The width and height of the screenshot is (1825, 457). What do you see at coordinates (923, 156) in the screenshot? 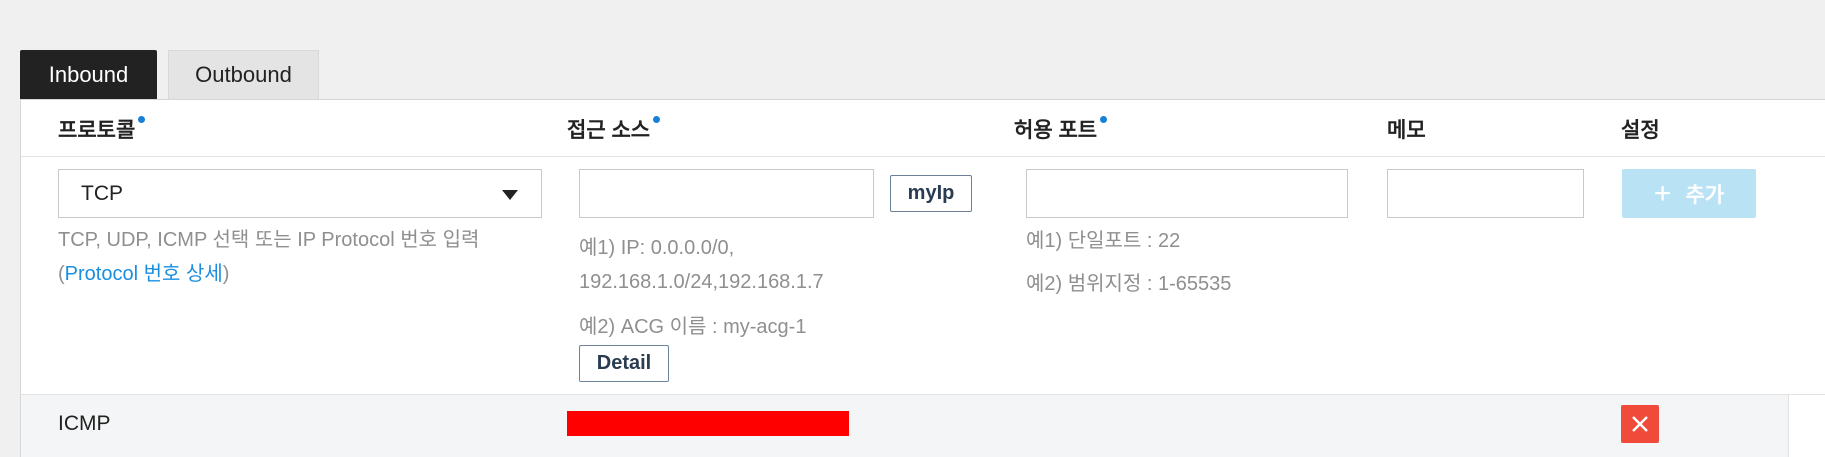
I see `header-divider` at bounding box center [923, 156].